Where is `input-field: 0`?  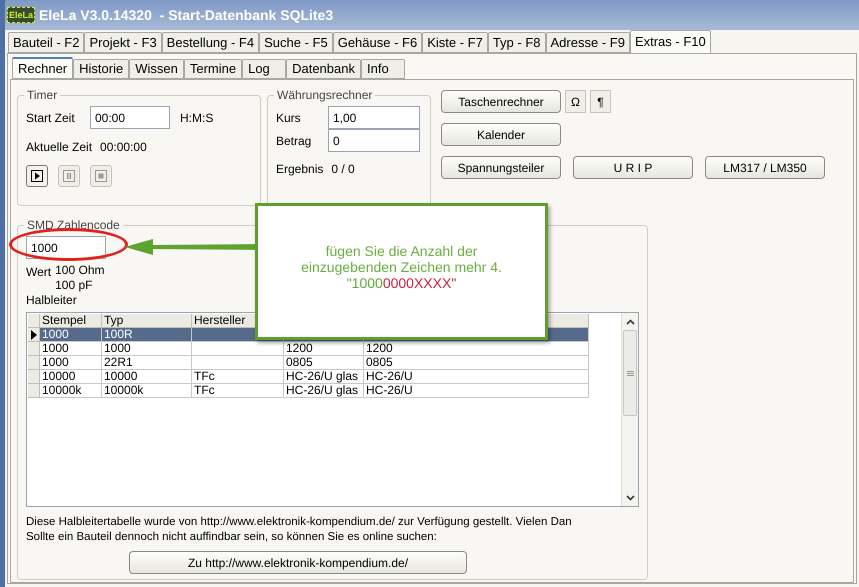 input-field: 0 is located at coordinates (374, 140).